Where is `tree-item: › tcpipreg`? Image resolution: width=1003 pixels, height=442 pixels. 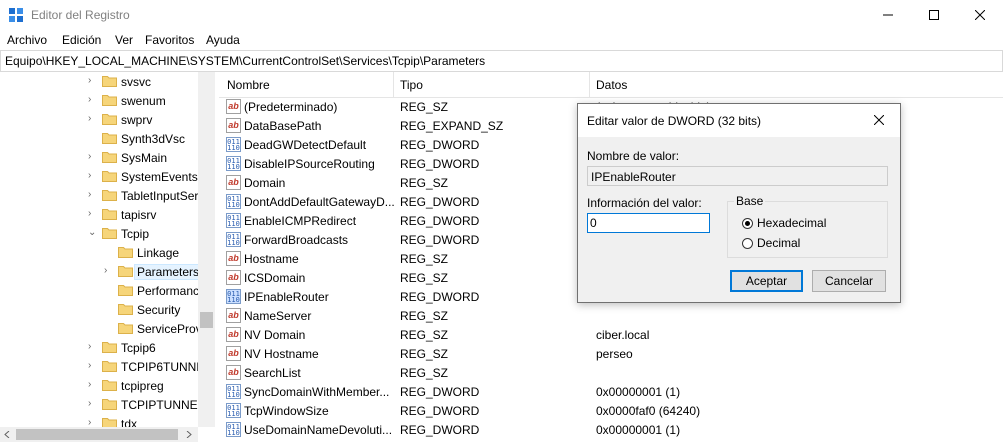
tree-item: › tcpipreg is located at coordinates (107, 385).